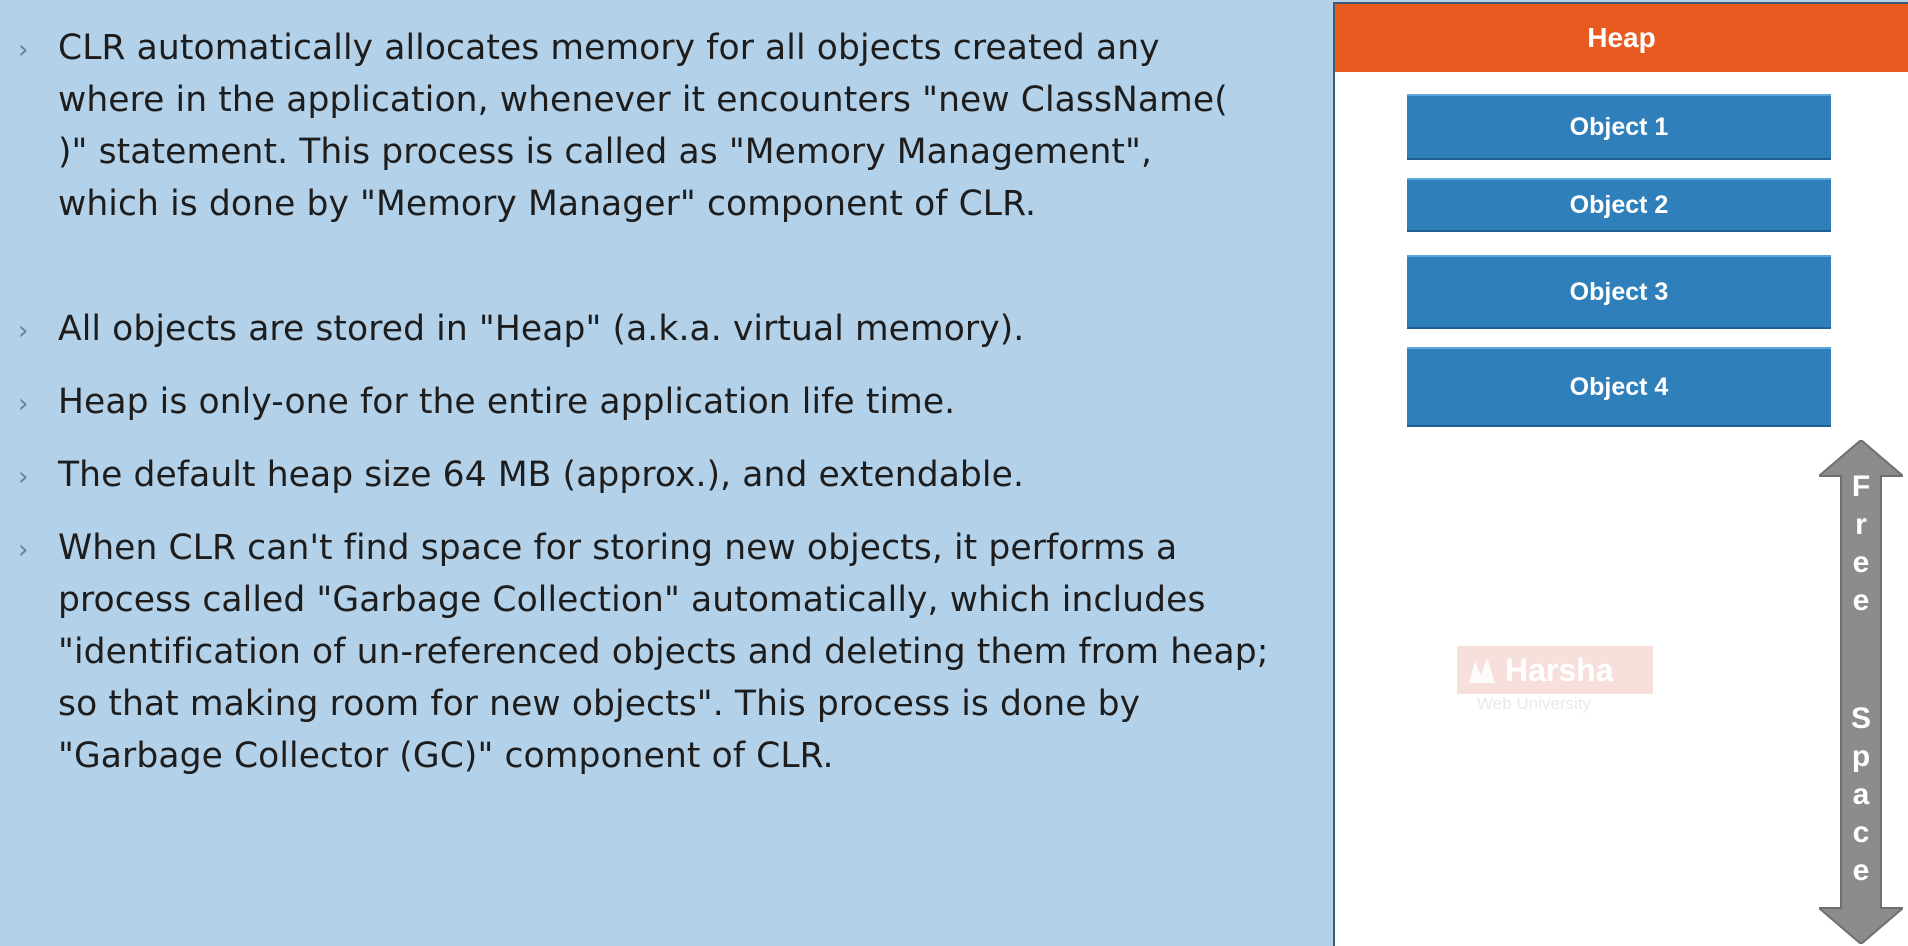 Image resolution: width=1908 pixels, height=946 pixels. What do you see at coordinates (1861, 688) in the screenshot?
I see `free-space-label: F r e e S p a c e` at bounding box center [1861, 688].